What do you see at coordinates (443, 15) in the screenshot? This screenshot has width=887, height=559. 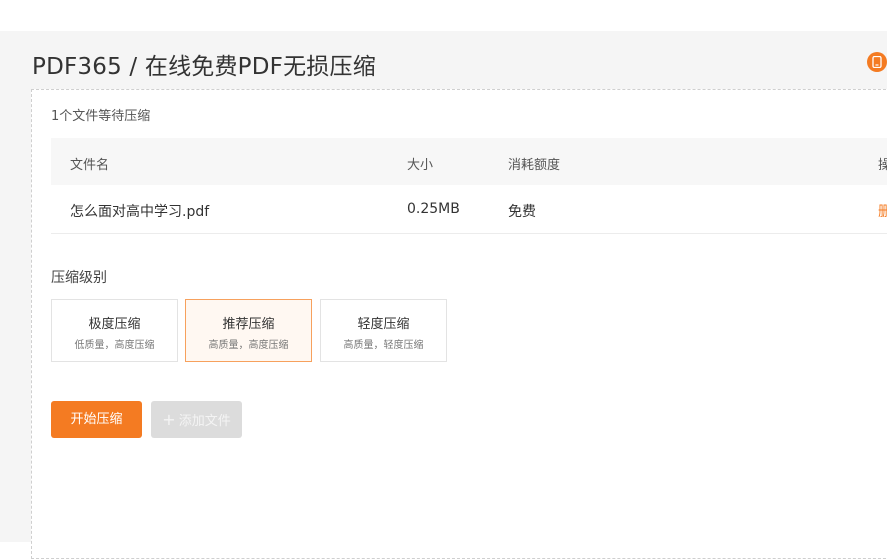 I see `top-bar` at bounding box center [443, 15].